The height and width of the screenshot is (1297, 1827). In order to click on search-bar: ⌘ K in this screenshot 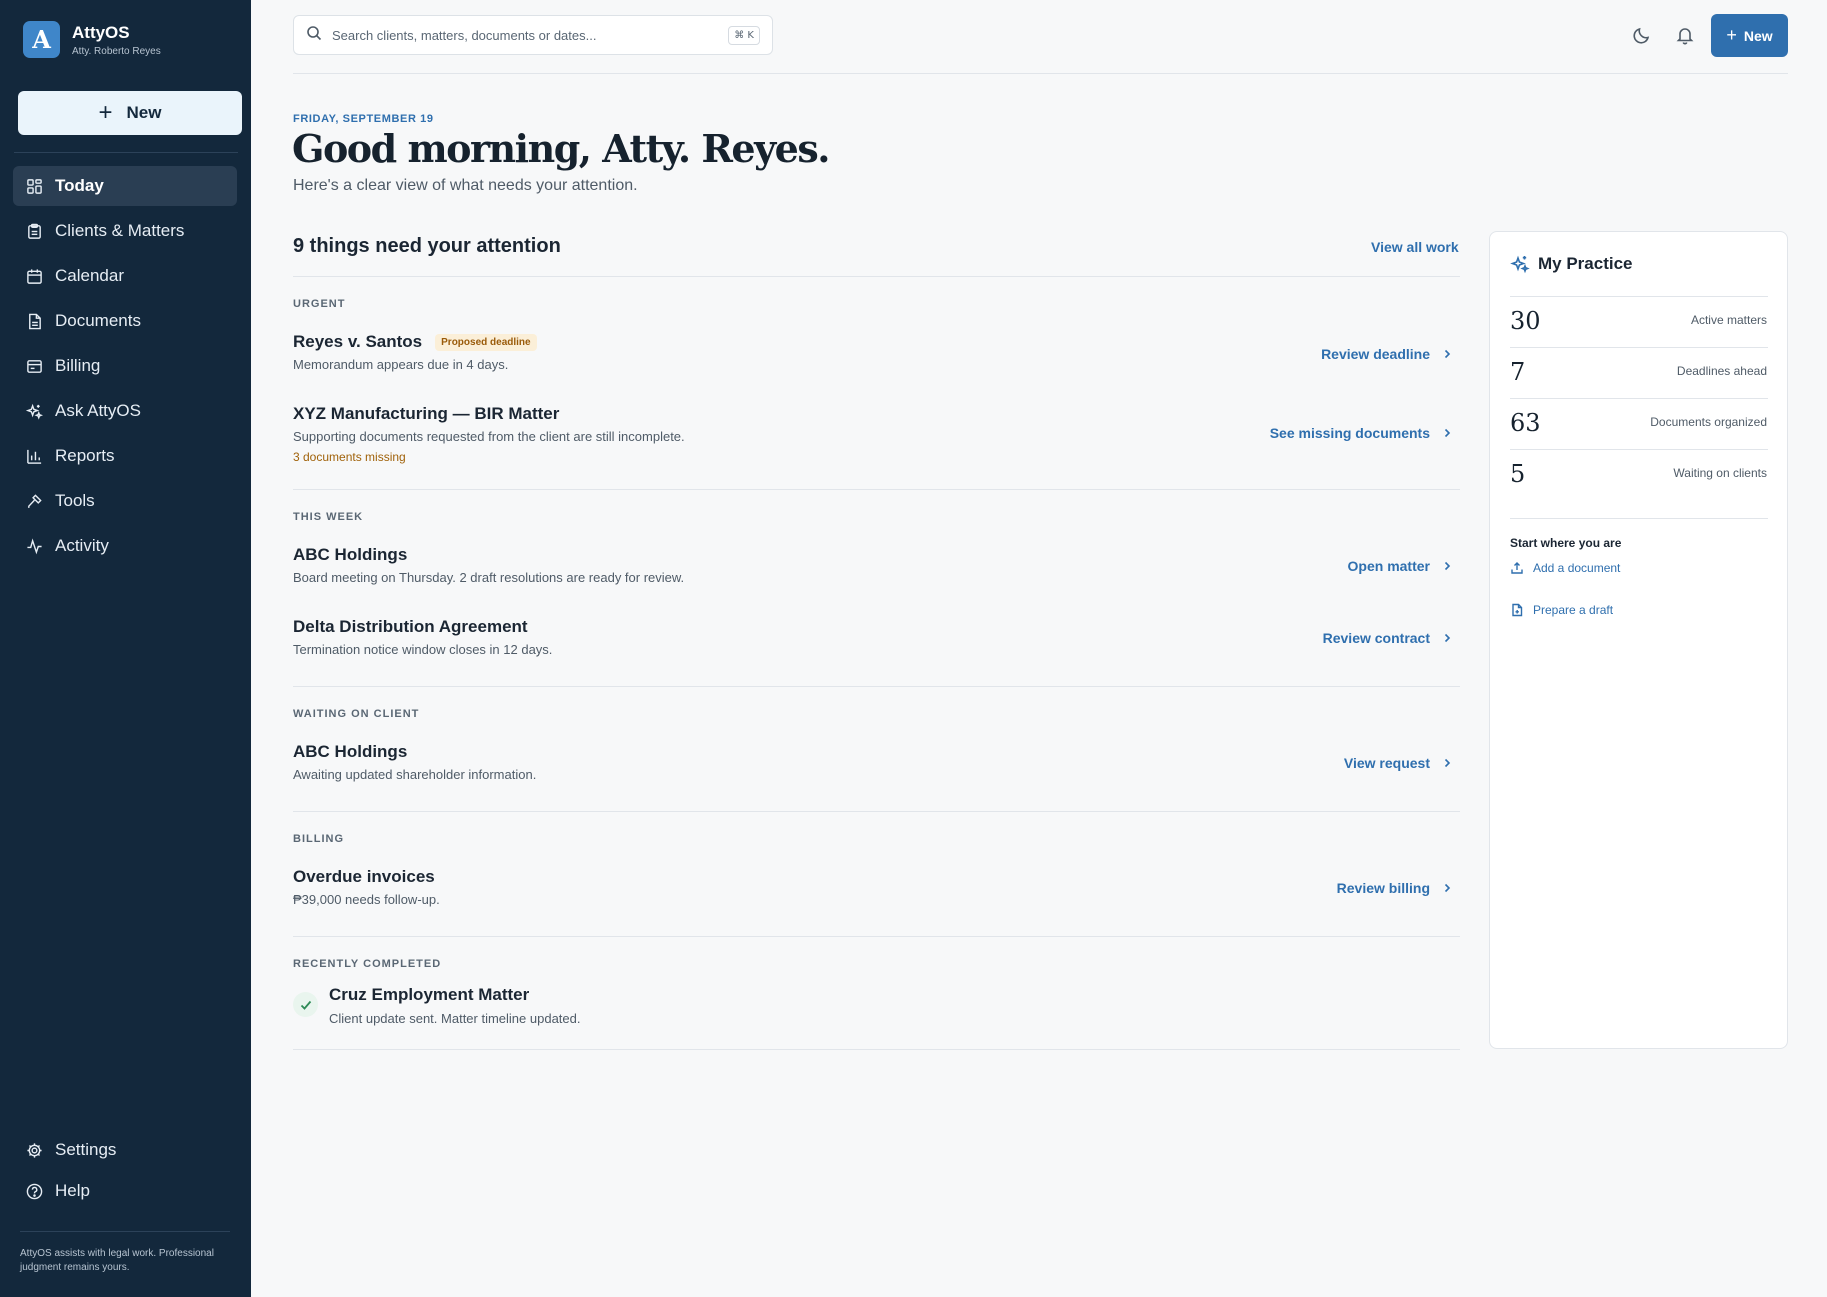, I will do `click(533, 35)`.